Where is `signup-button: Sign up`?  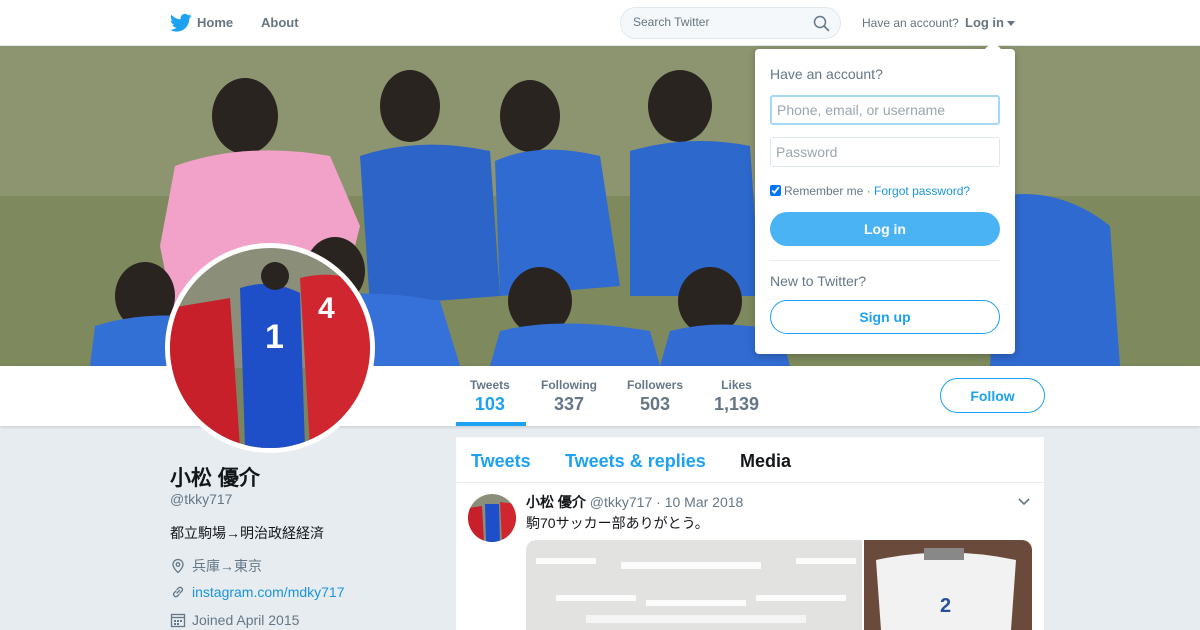
signup-button: Sign up is located at coordinates (885, 317).